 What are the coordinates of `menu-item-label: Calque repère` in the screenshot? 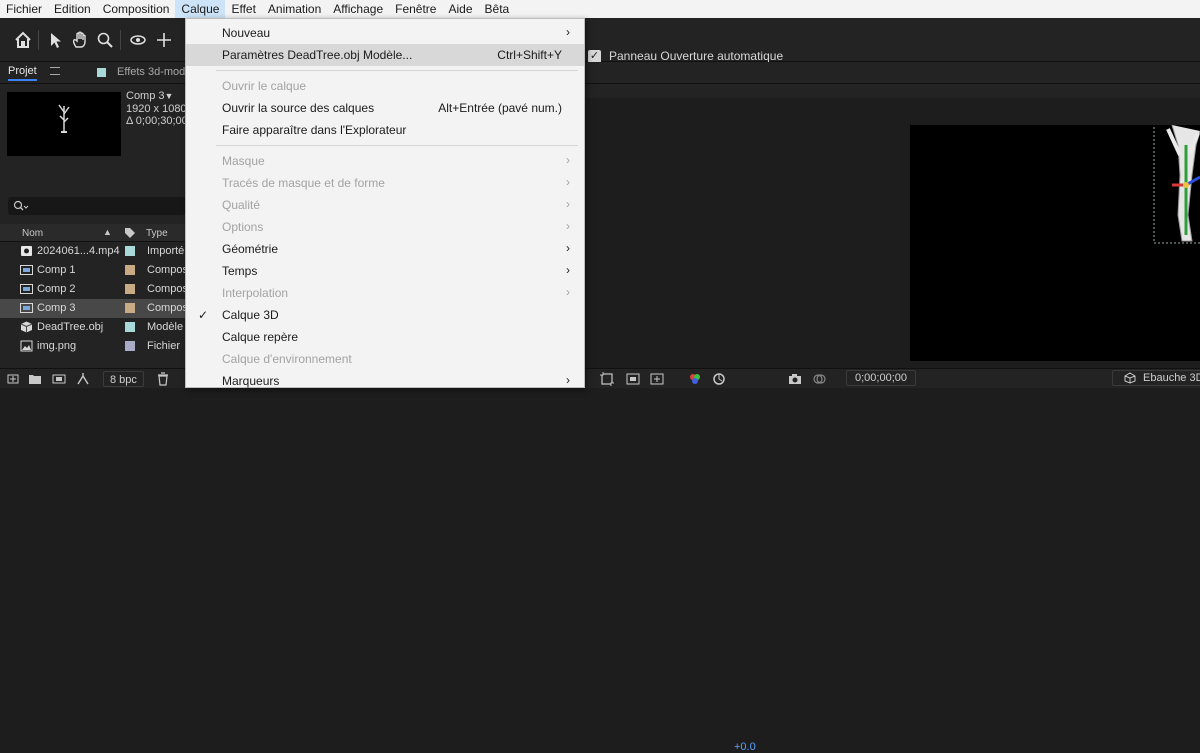 It's located at (260, 337).